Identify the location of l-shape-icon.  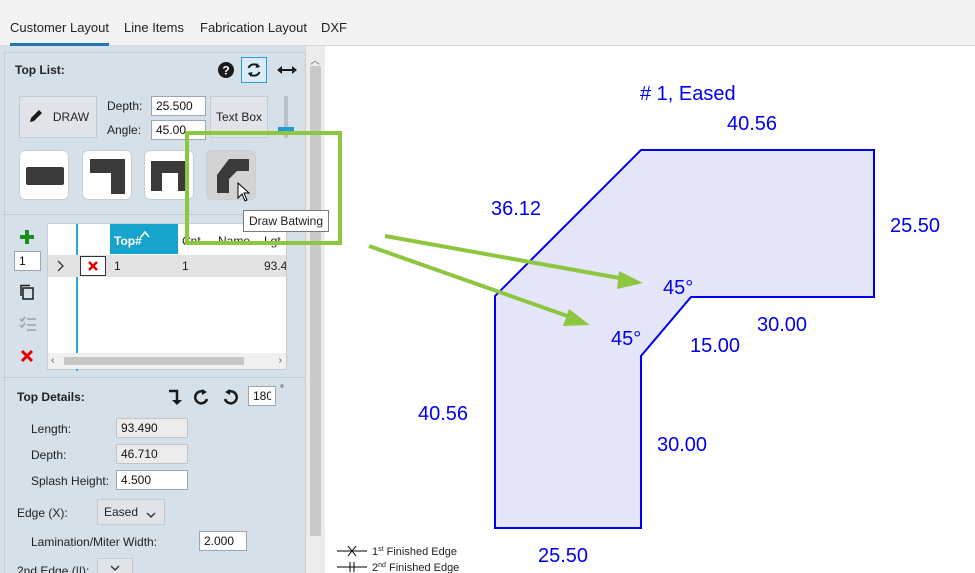
(107, 176).